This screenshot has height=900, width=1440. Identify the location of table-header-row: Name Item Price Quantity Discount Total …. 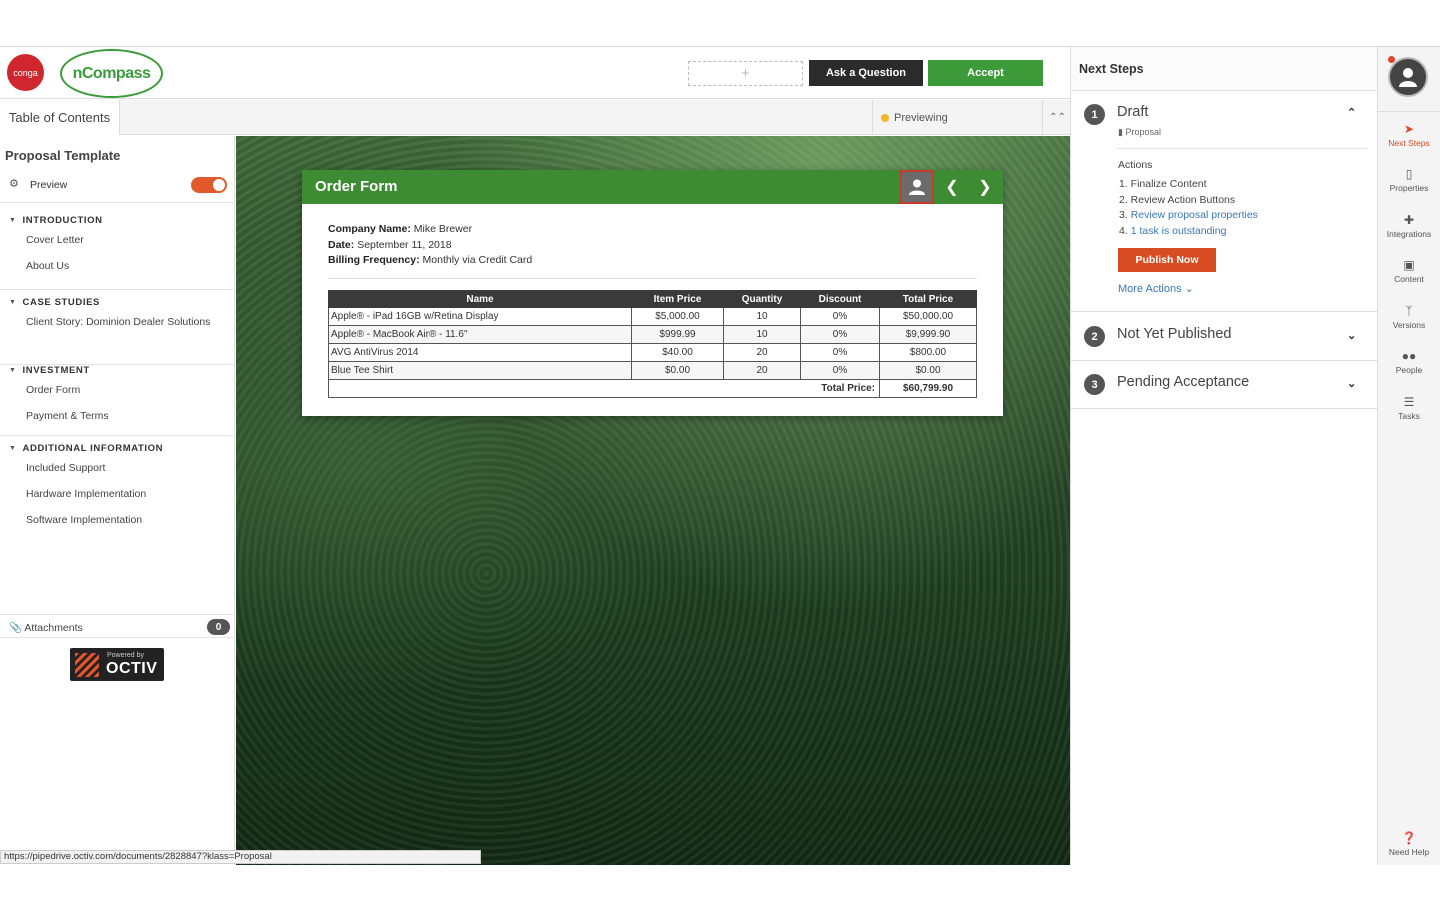
(652, 299).